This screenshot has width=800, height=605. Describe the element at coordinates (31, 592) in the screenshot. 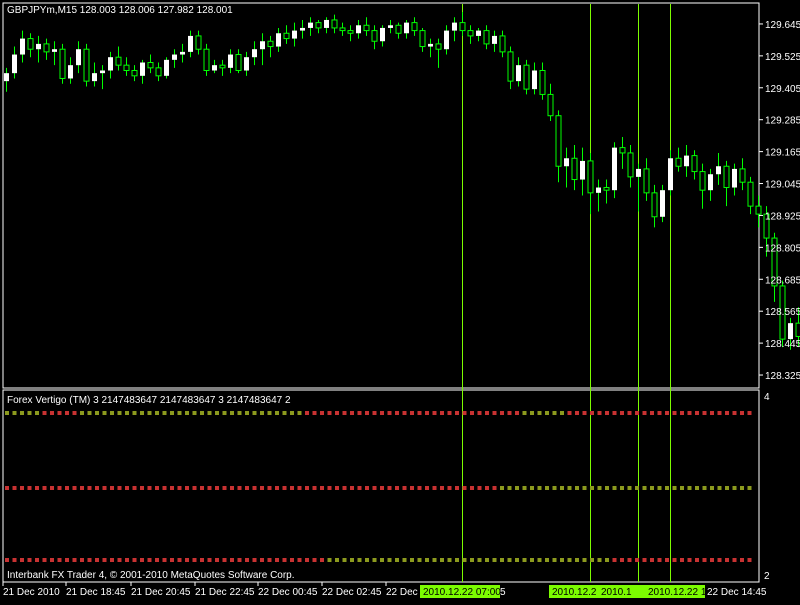

I see `x-tick-label: 21 Dec 2010` at that location.